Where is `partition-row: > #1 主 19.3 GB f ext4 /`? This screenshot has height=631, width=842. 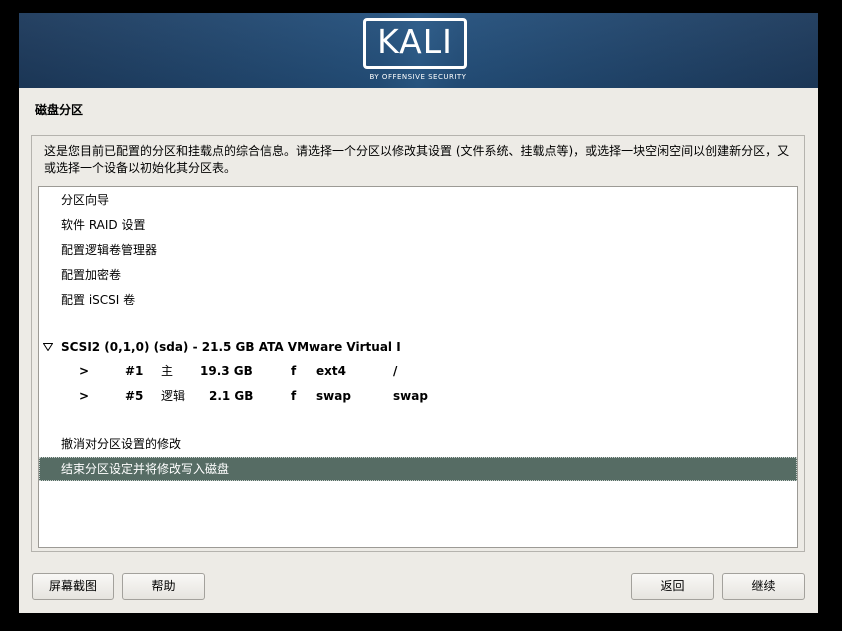
partition-row: > #1 主 19.3 GB f ext4 / is located at coordinates (418, 371).